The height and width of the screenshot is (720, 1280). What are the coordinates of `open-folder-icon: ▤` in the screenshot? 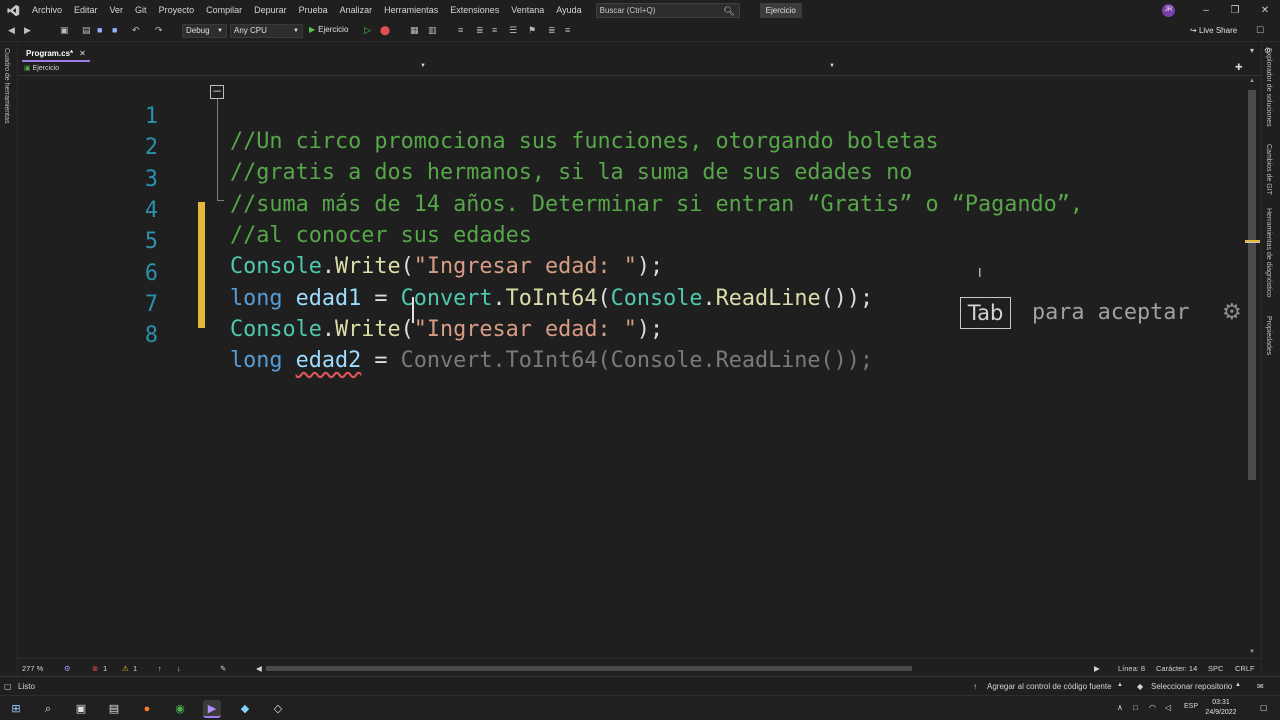 It's located at (86, 30).